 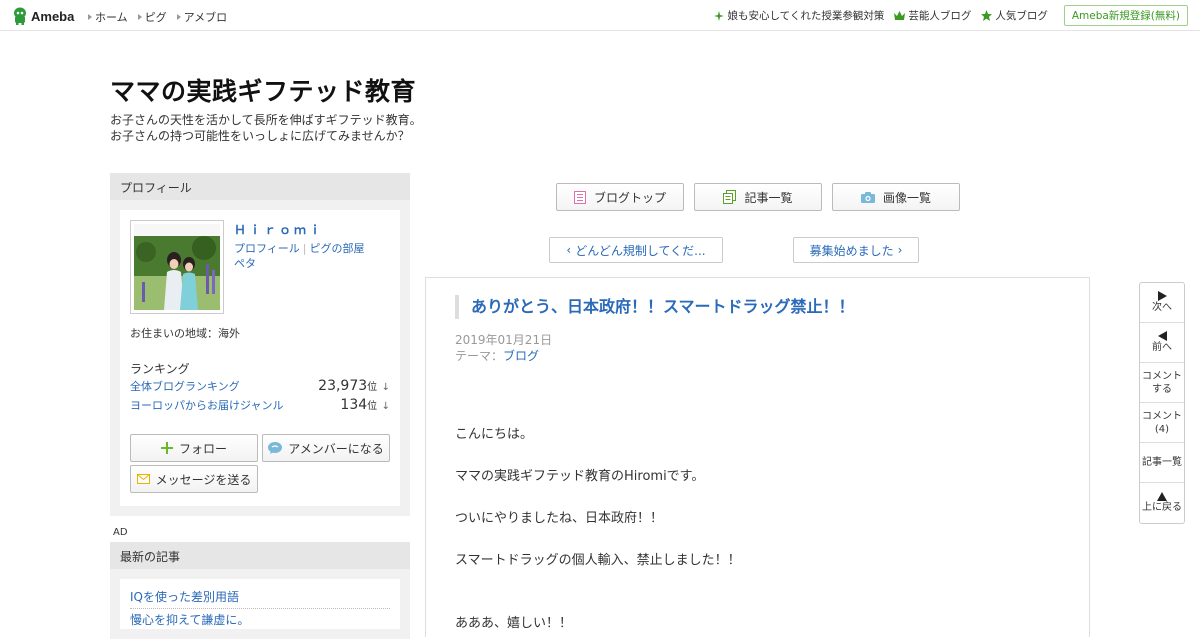 I want to click on promo-label: 人気ブログ, so click(x=1021, y=16).